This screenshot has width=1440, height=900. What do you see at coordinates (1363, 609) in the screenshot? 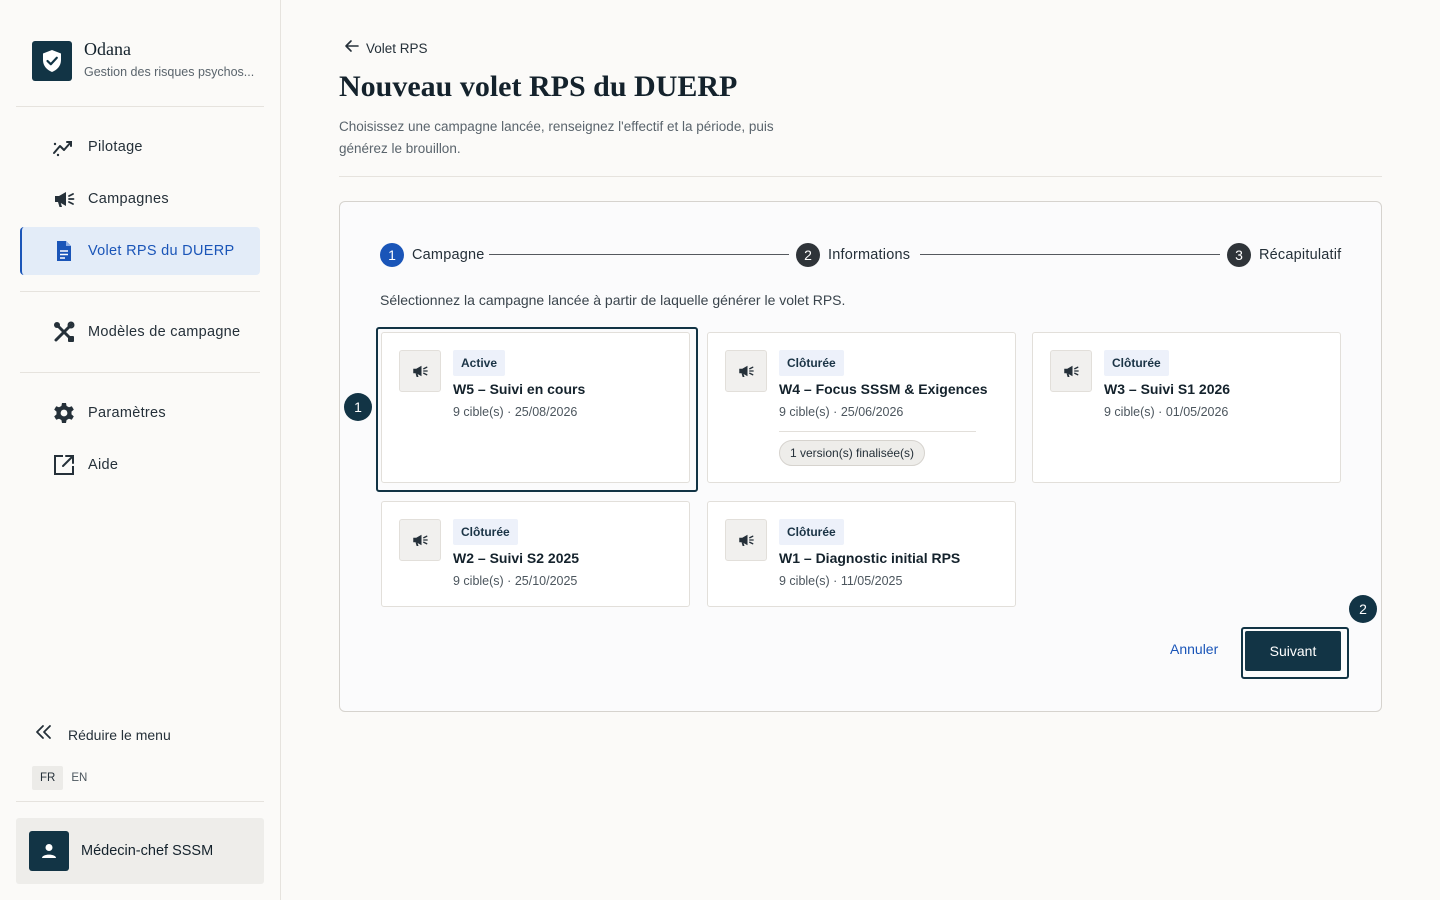
I see `marker-badge-2: 2` at bounding box center [1363, 609].